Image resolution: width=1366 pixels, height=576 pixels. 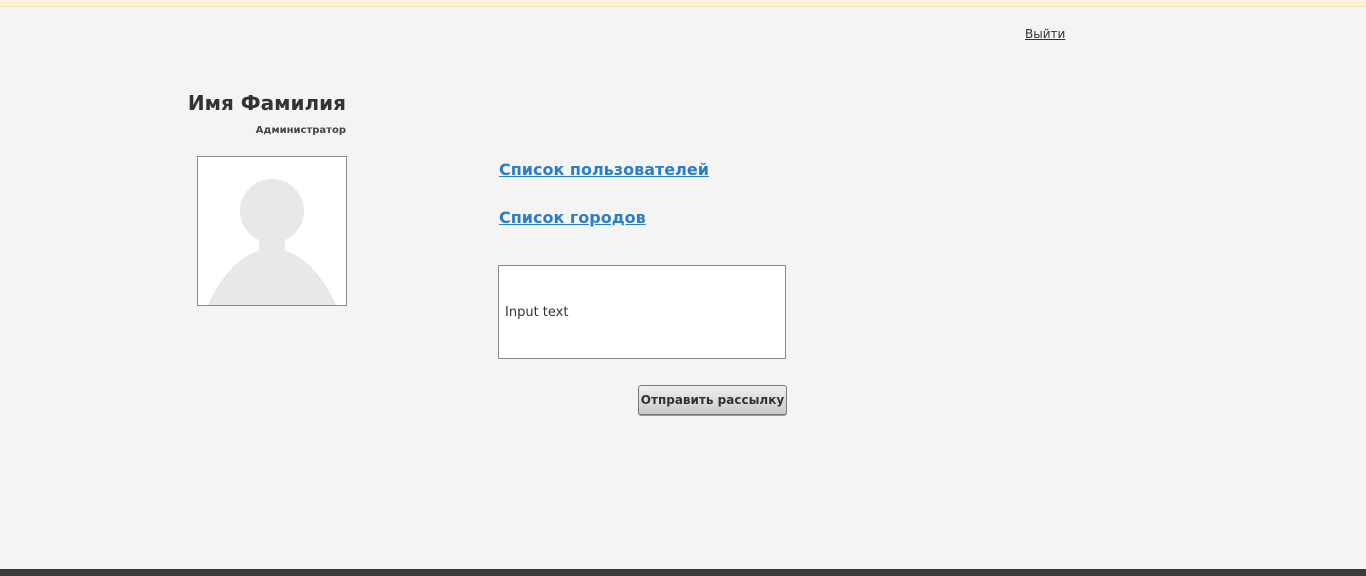 What do you see at coordinates (642, 312) in the screenshot?
I see `mailing-text-input` at bounding box center [642, 312].